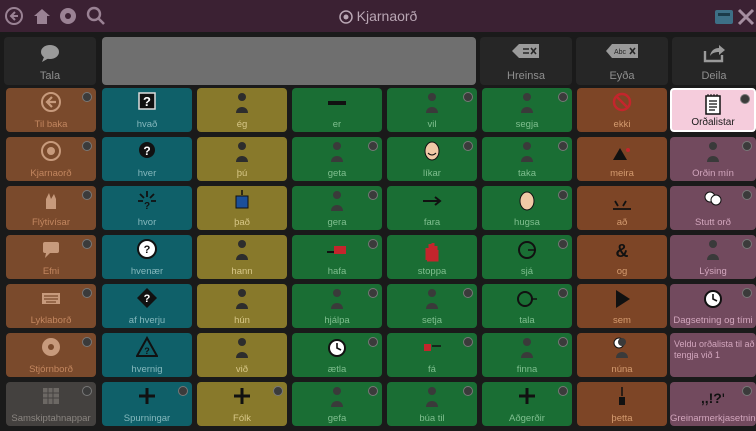  I want to click on nav-core-words: Kjarnaorð, so click(51, 159).